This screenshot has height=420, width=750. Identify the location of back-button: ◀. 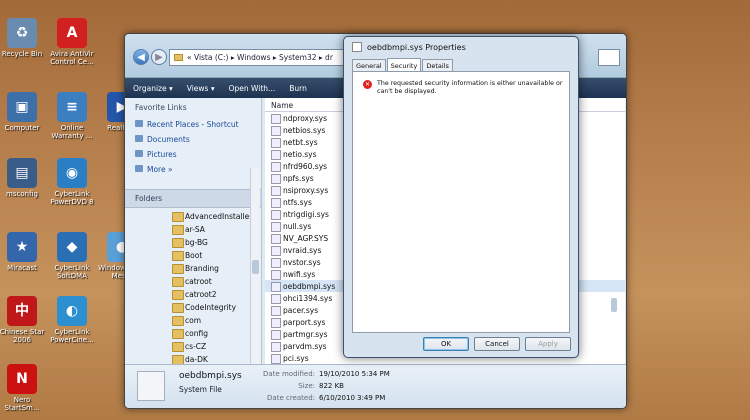
(141, 57).